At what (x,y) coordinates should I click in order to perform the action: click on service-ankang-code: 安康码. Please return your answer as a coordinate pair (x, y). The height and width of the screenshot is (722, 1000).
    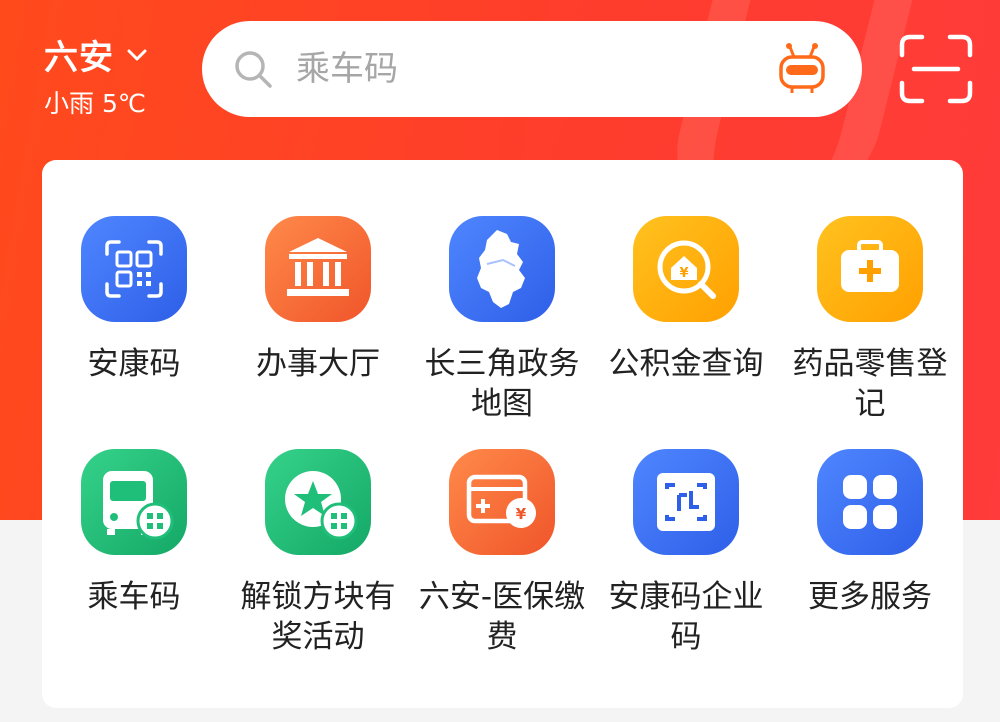
    Looking at the image, I should click on (134, 300).